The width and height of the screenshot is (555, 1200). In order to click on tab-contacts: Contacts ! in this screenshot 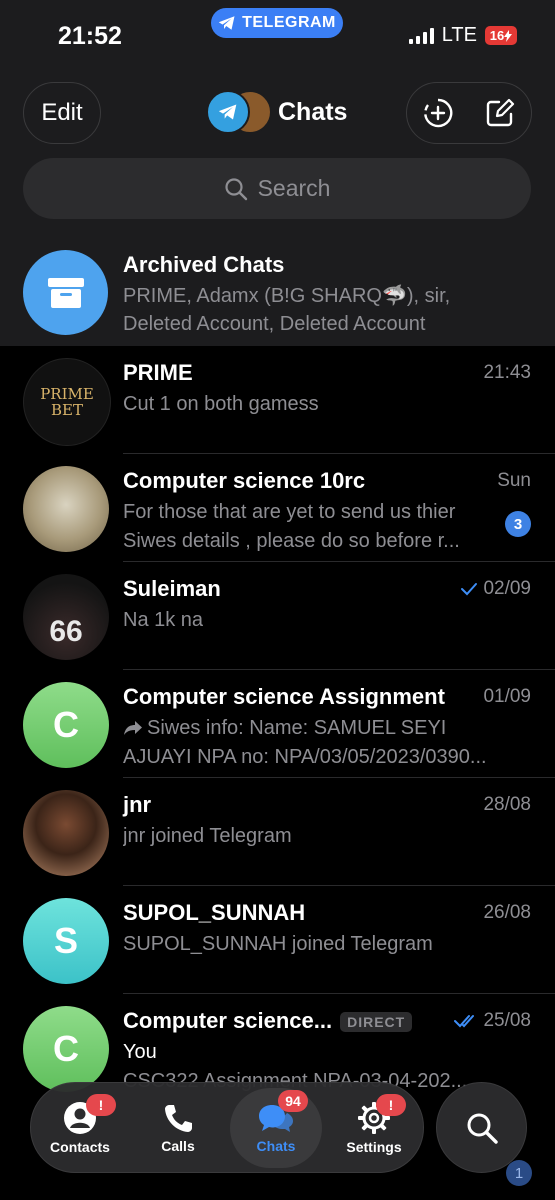, I will do `click(80, 1128)`.